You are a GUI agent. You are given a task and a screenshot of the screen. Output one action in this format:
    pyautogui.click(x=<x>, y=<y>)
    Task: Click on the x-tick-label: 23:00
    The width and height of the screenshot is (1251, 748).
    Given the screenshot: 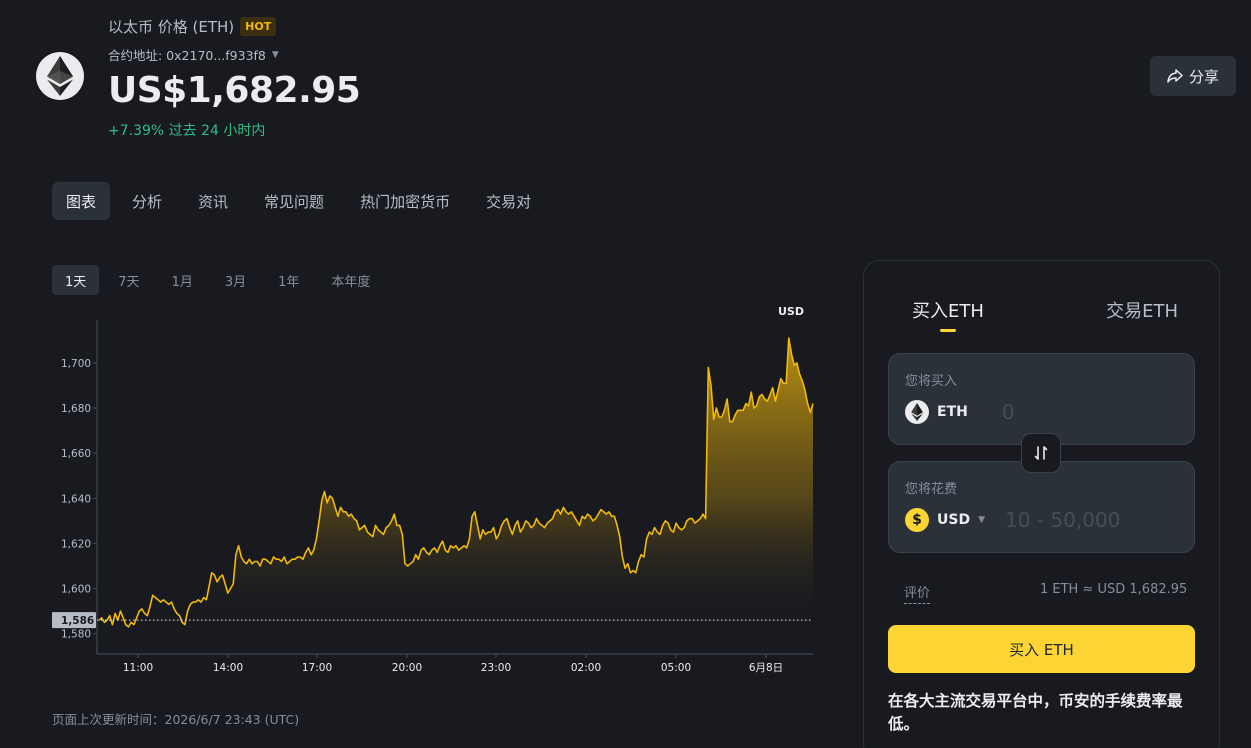 What is the action you would take?
    pyautogui.click(x=496, y=668)
    